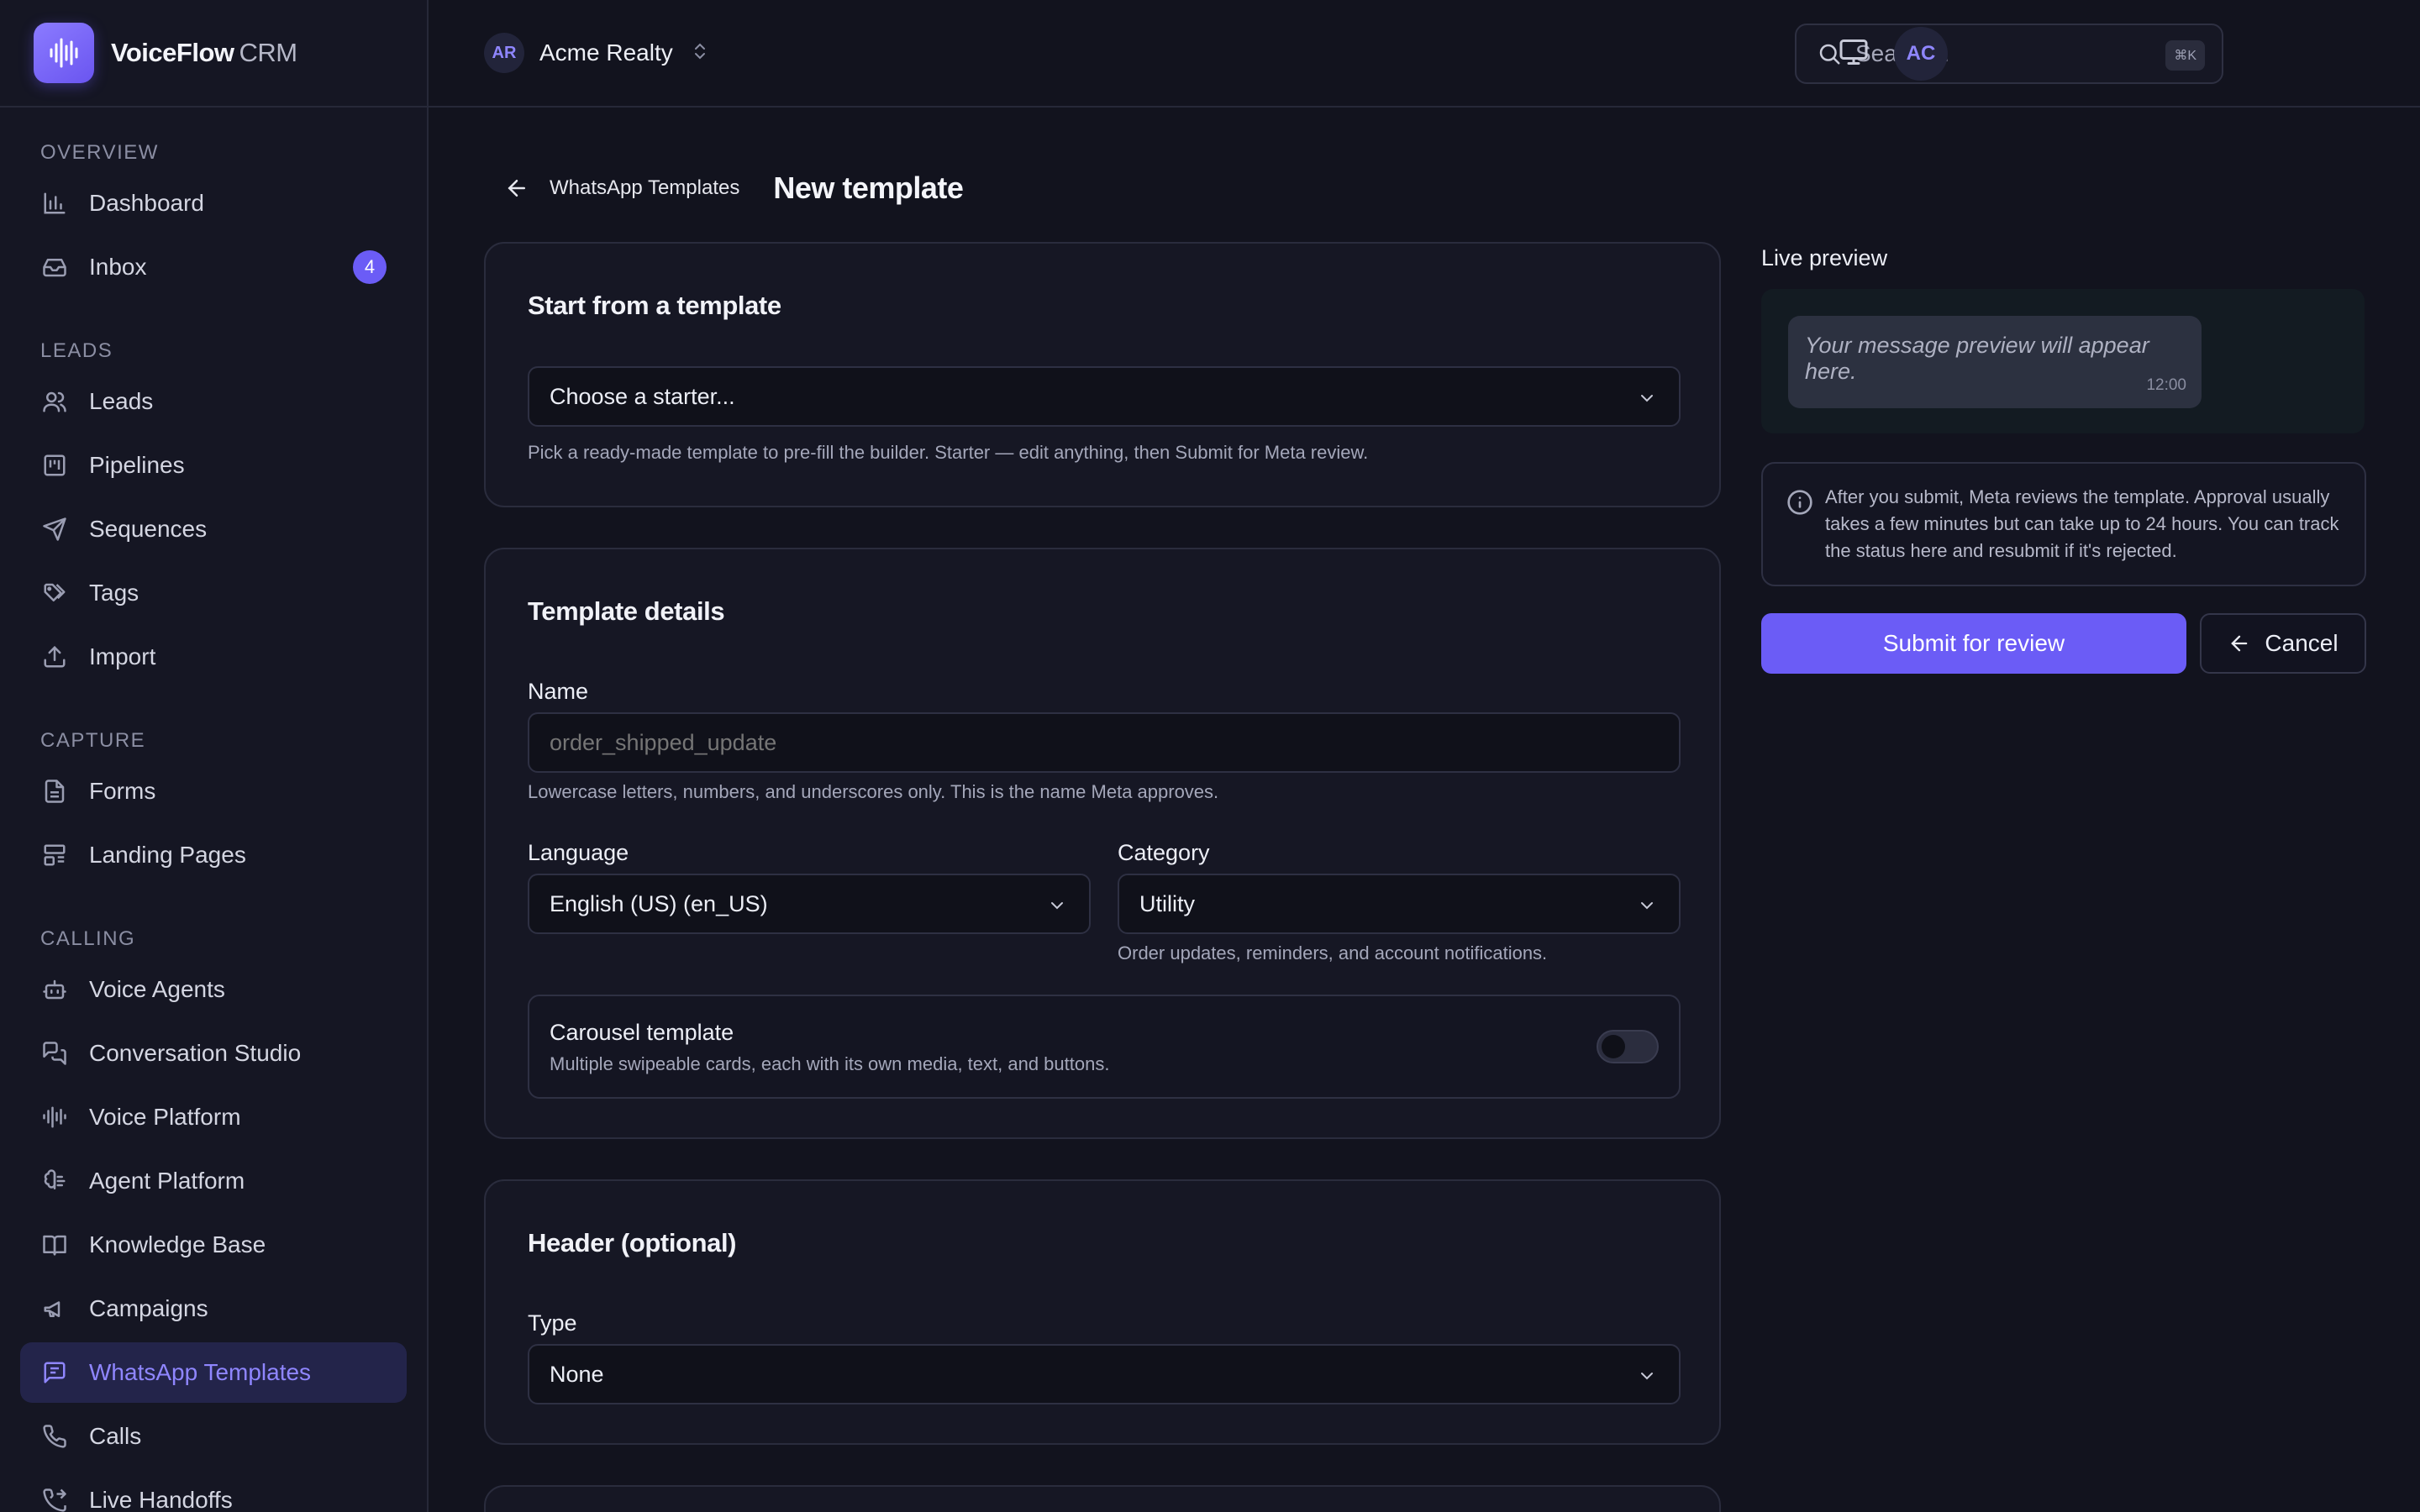  What do you see at coordinates (195, 1053) in the screenshot?
I see `sidebar-item-label: Conversation Studio` at bounding box center [195, 1053].